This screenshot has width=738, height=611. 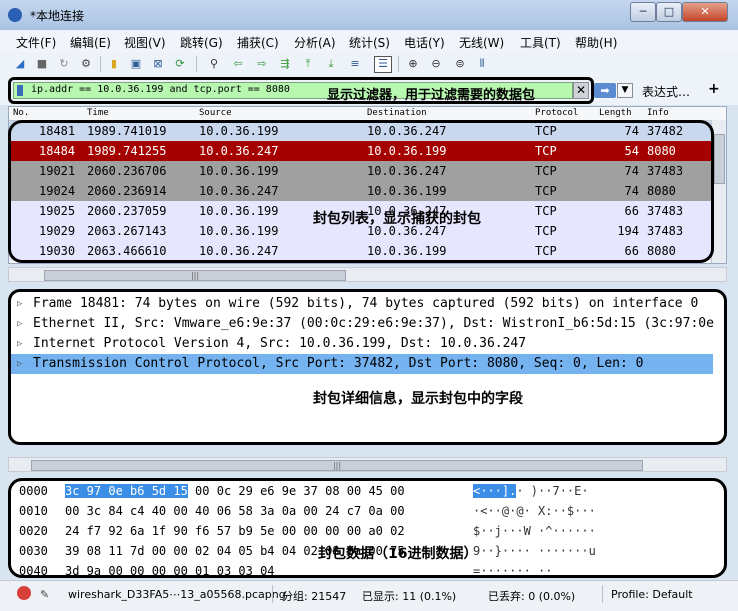 I want to click on open-file-icon: ▮, so click(x=114, y=64).